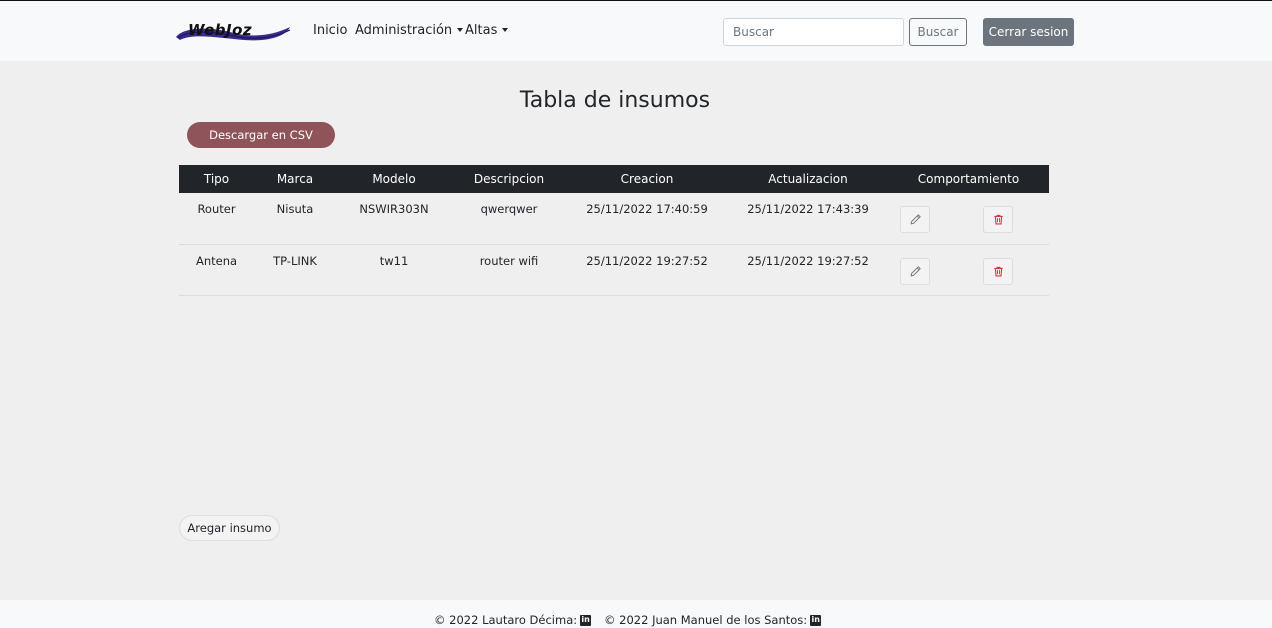  I want to click on page-title-text: Tabla de insumos, so click(615, 100).